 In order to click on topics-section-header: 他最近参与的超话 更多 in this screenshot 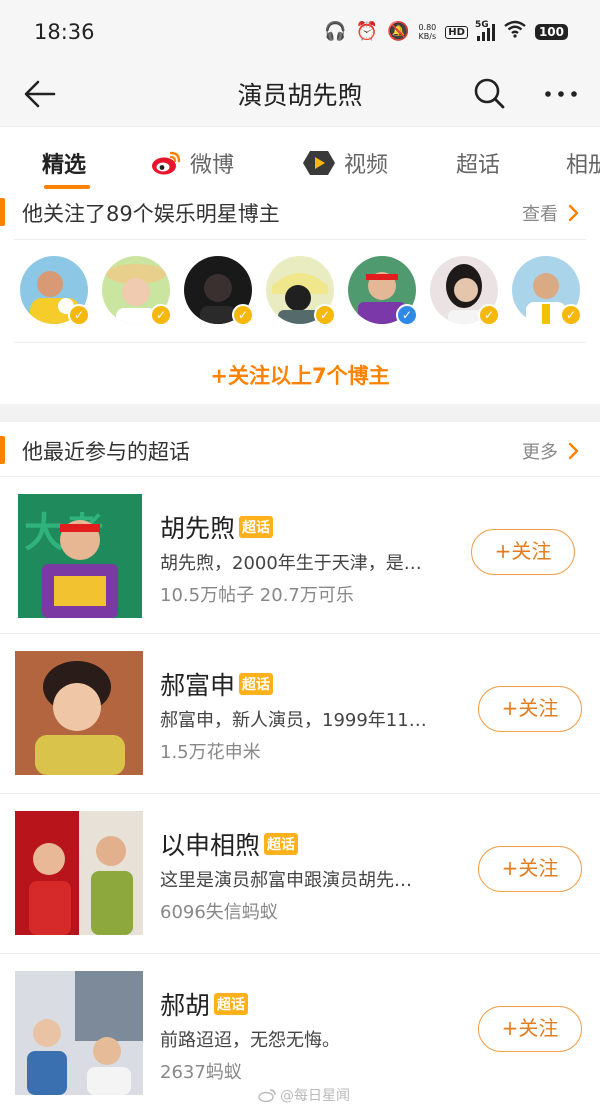, I will do `click(300, 450)`.